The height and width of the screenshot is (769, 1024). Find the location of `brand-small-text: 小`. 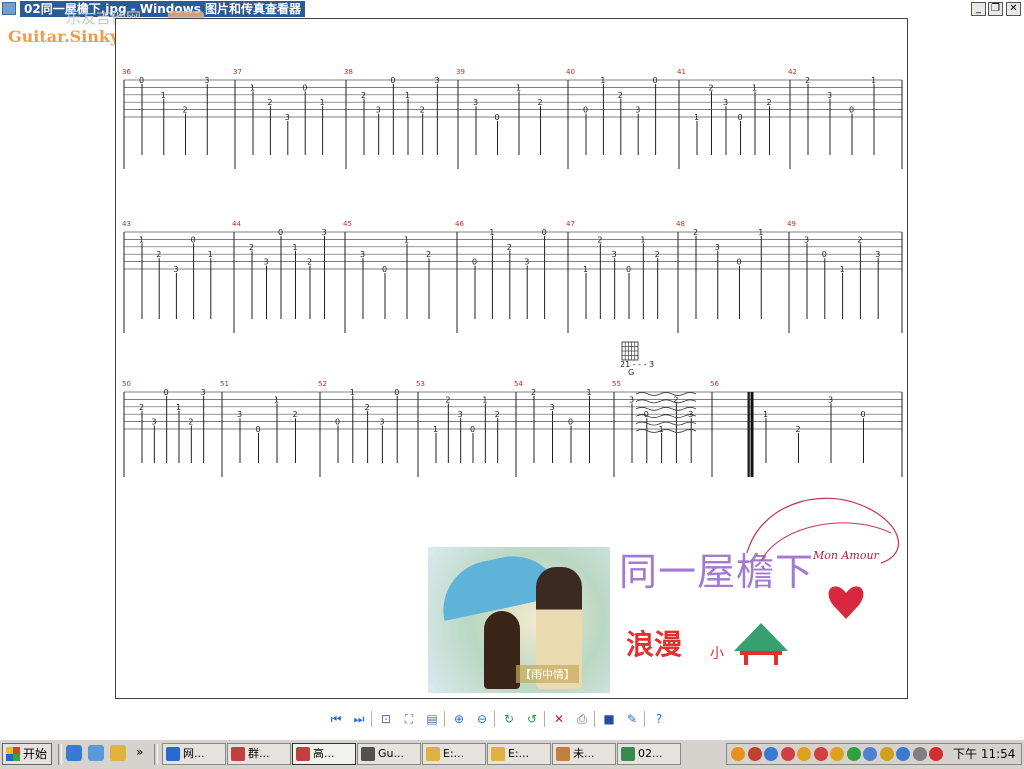

brand-small-text: 小 is located at coordinates (717, 654).